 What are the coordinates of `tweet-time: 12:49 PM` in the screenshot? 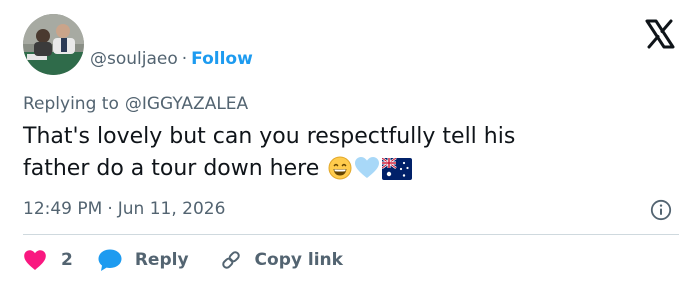 It's located at (63, 209).